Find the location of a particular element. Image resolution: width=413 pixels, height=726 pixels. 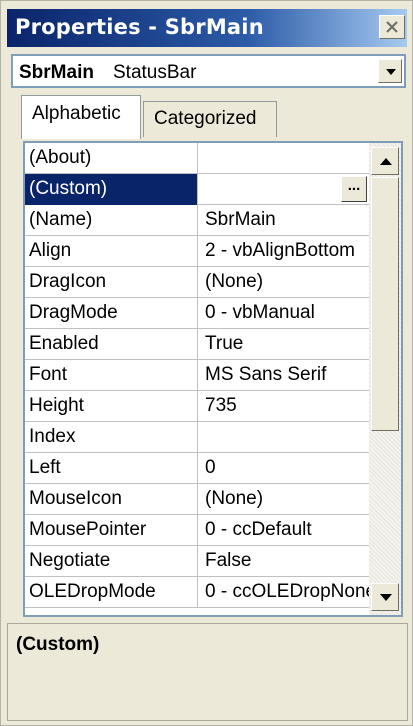

property-name: Align is located at coordinates (111, 251).